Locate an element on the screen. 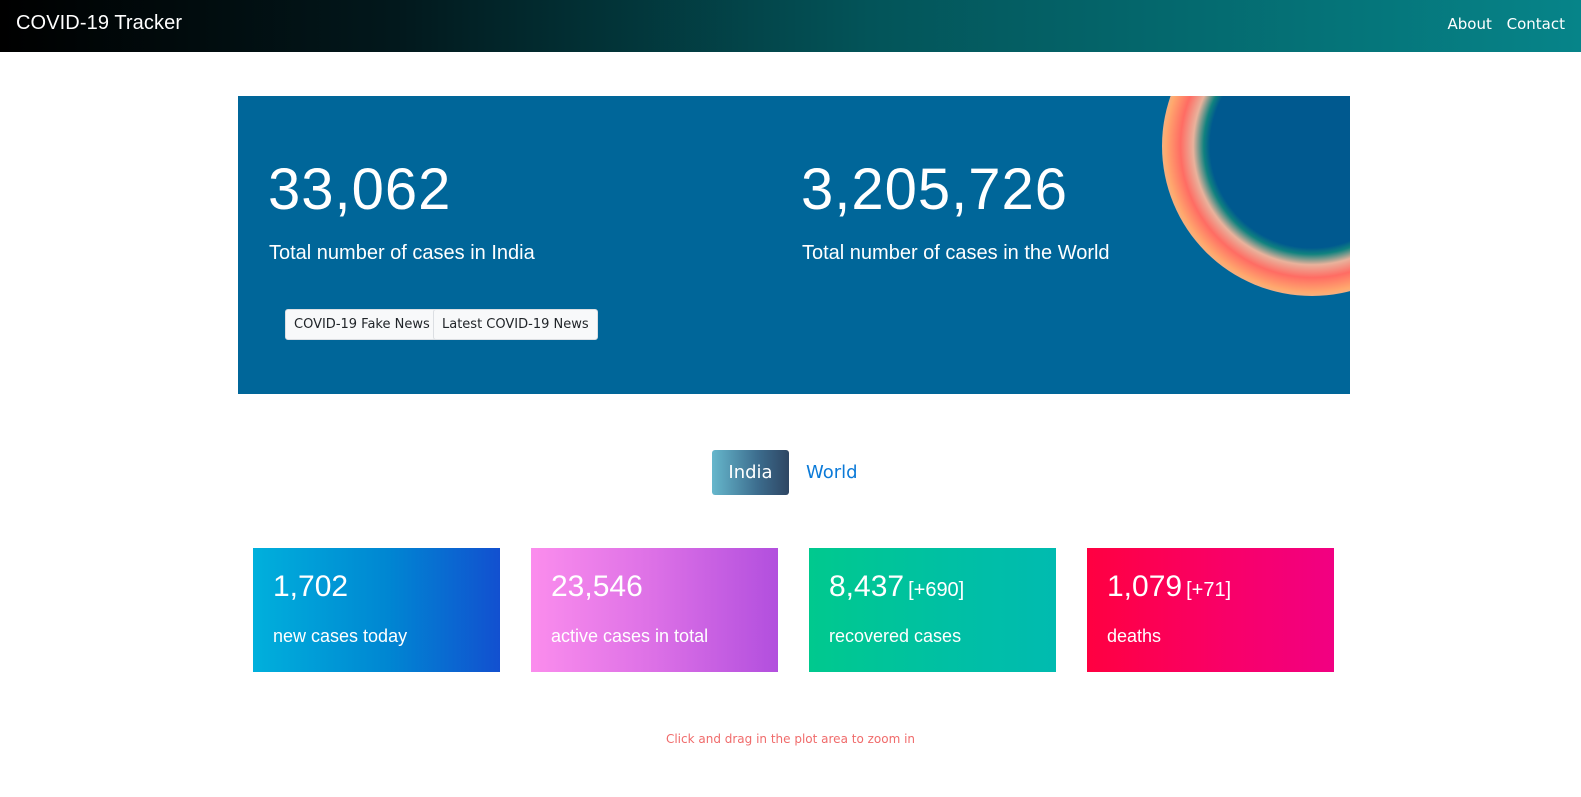 Image resolution: width=1581 pixels, height=797 pixels. nav-about-link: About is located at coordinates (1470, 24).